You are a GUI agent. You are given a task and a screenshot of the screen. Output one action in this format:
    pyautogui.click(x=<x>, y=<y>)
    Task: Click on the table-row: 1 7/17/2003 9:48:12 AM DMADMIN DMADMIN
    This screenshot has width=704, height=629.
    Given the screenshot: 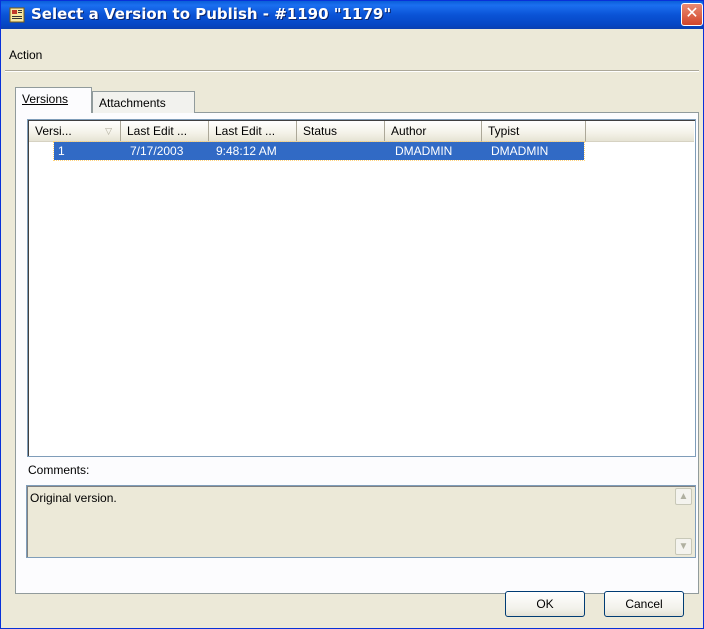 What is the action you would take?
    pyautogui.click(x=319, y=151)
    